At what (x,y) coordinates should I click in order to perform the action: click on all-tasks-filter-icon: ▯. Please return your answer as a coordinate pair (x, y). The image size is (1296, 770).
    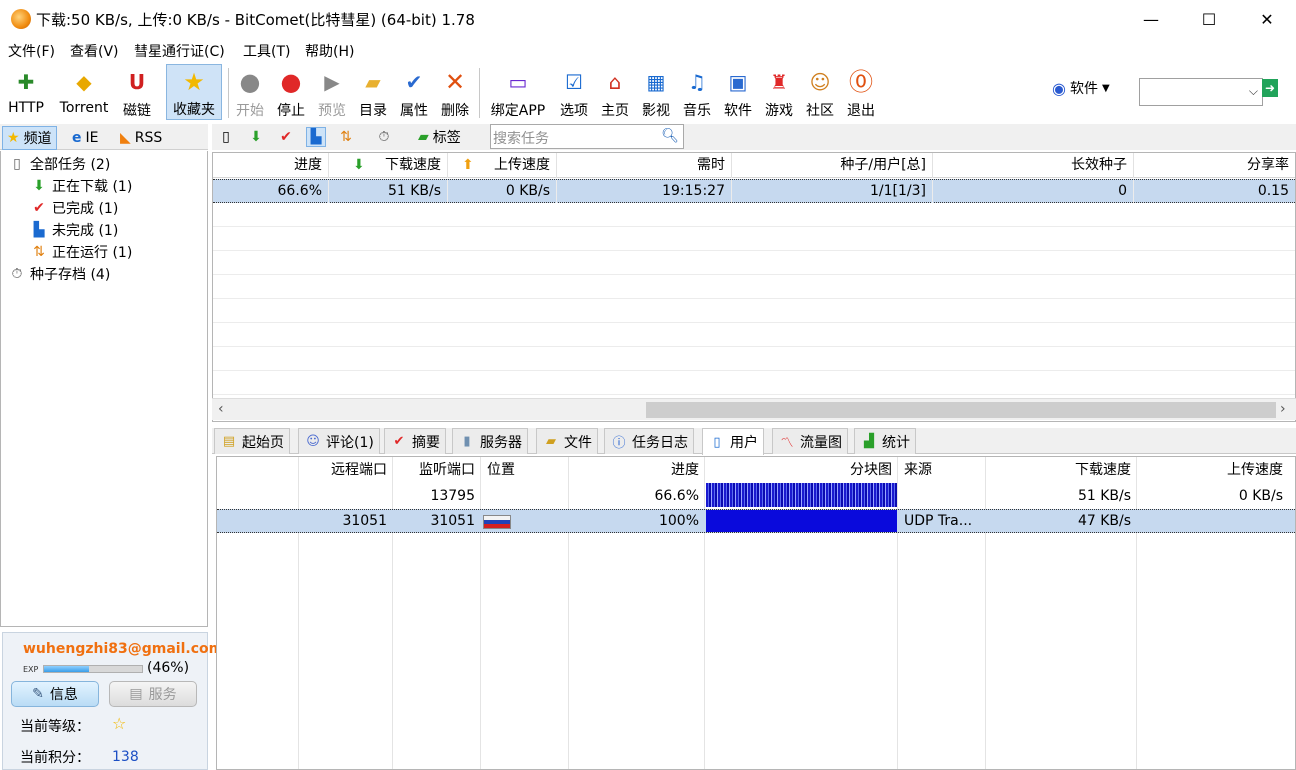
    Looking at the image, I should click on (226, 137).